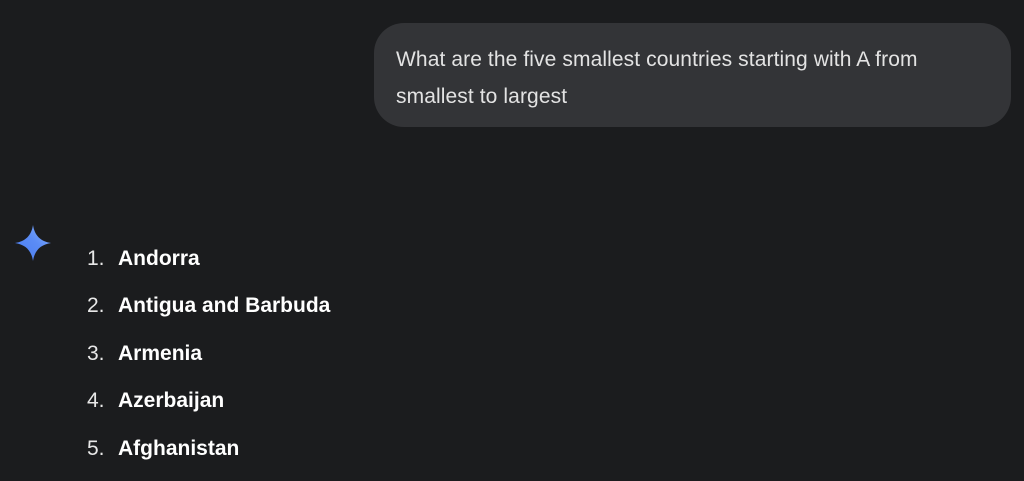  Describe the element at coordinates (208, 259) in the screenshot. I see `list-item: 1. Andorra` at that location.